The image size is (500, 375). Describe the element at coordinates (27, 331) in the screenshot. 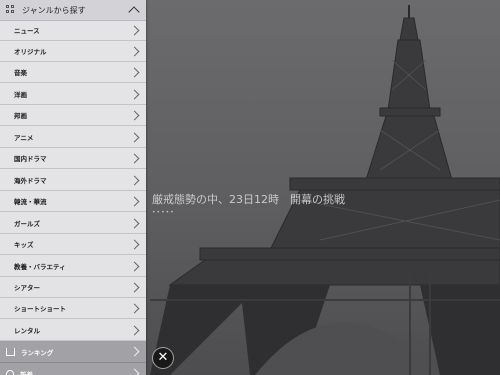

I see `menu-item-label: レンタル` at that location.